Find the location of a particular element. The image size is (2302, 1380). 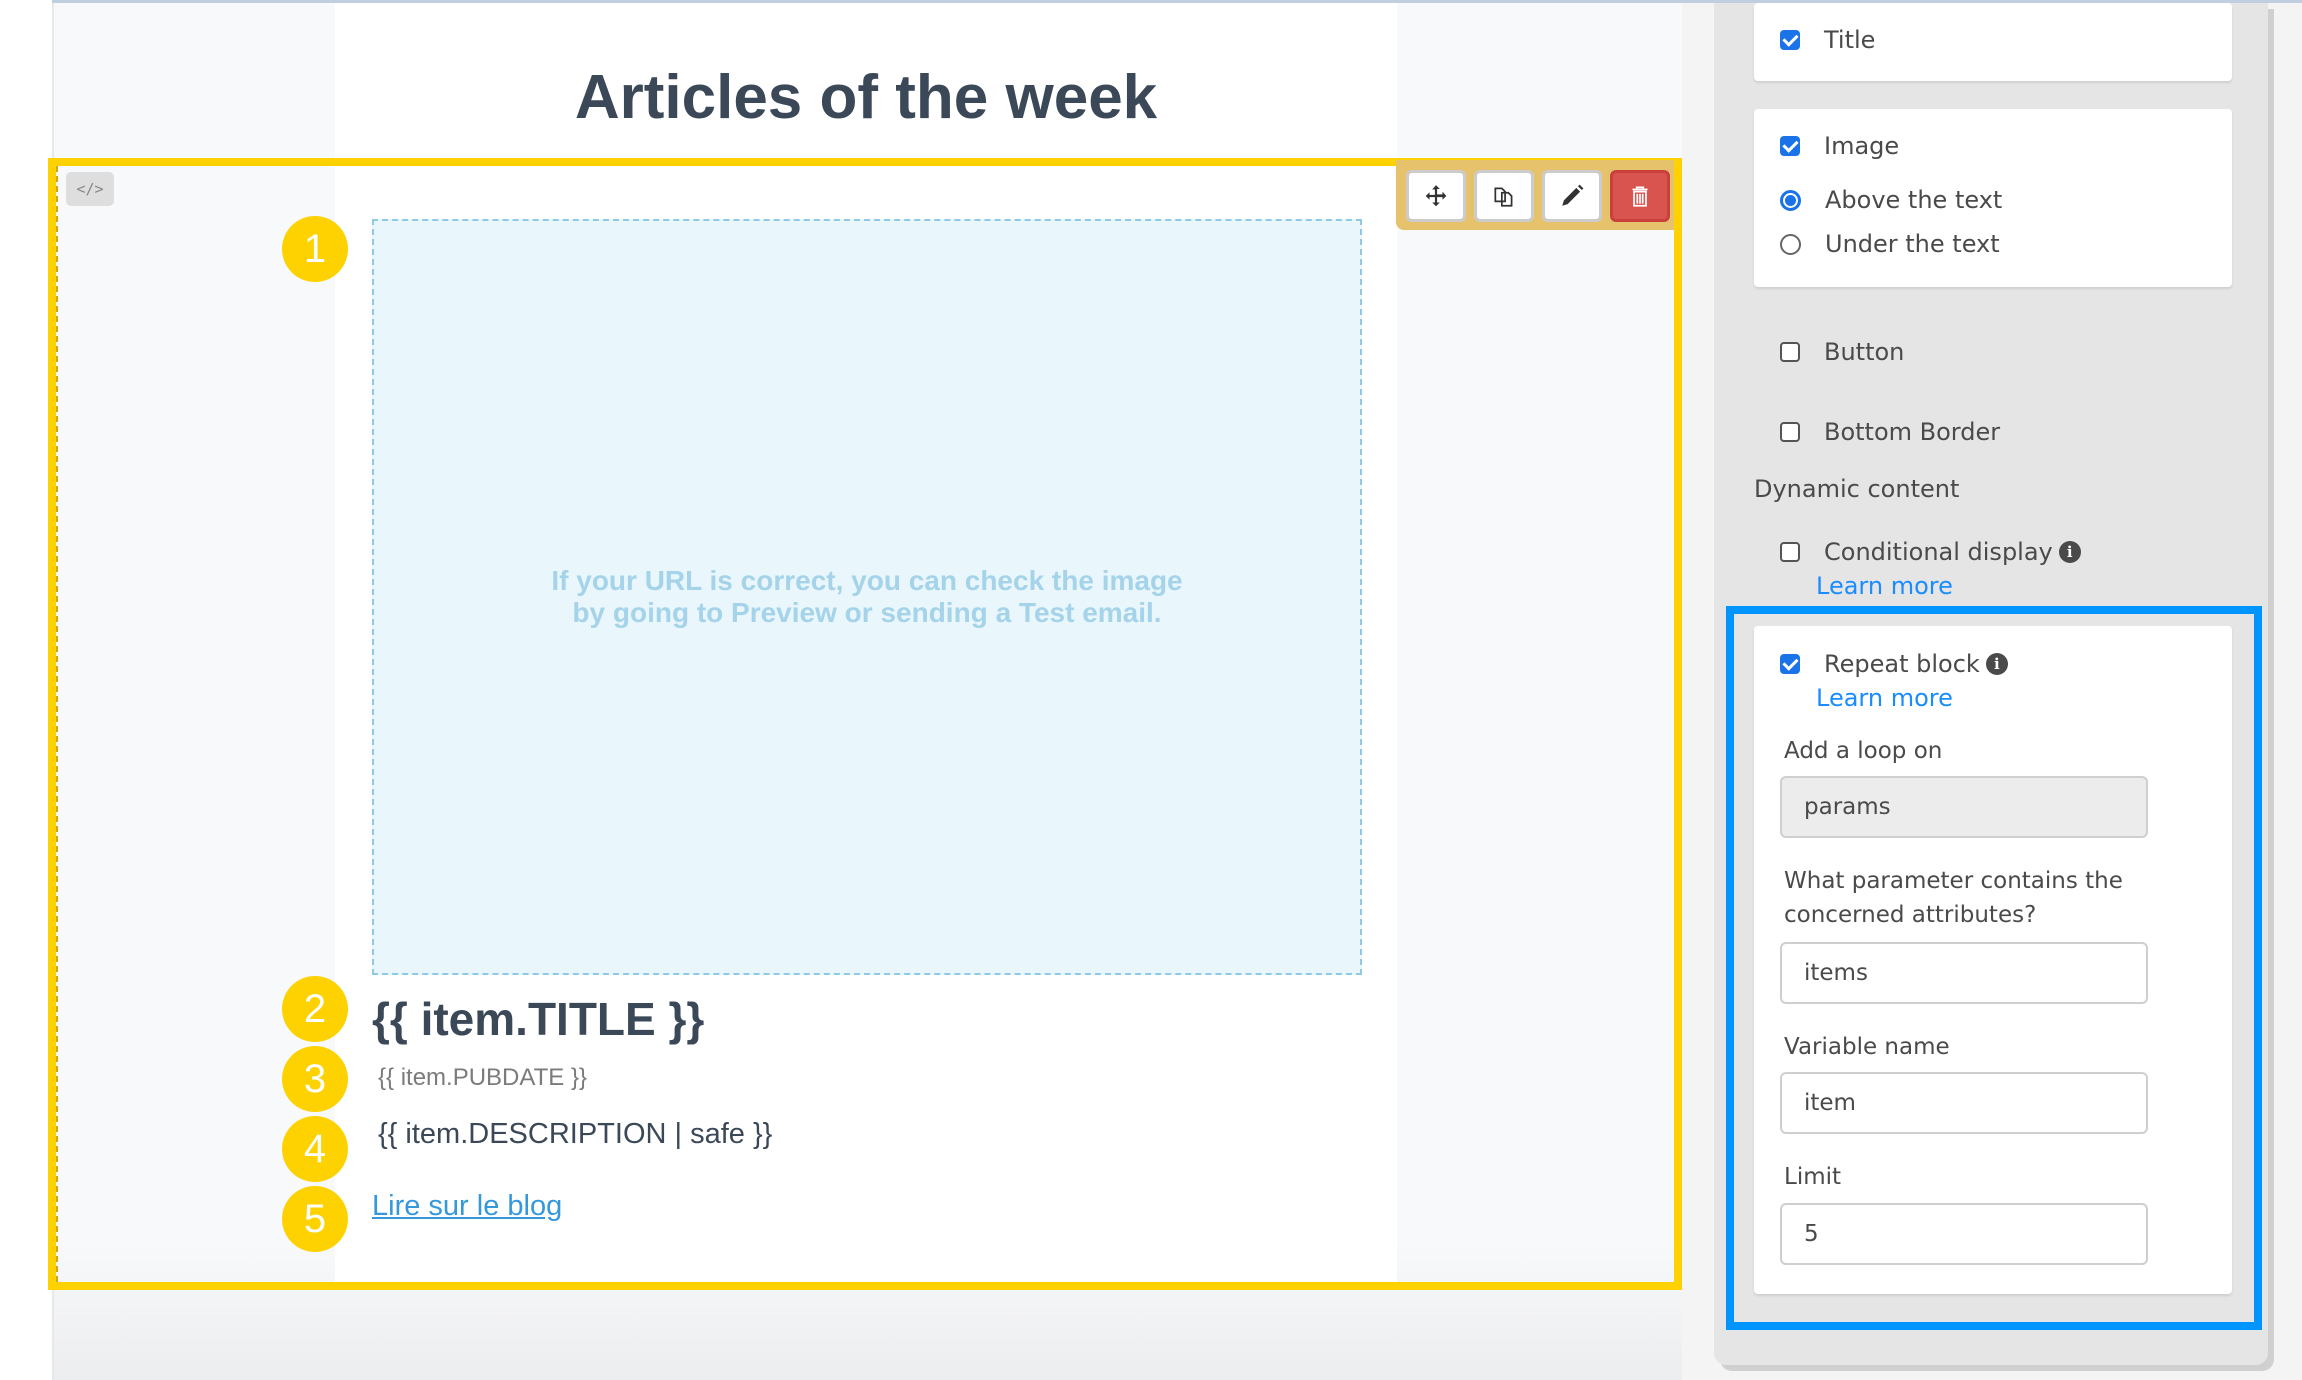

image-label: Image is located at coordinates (1862, 146).